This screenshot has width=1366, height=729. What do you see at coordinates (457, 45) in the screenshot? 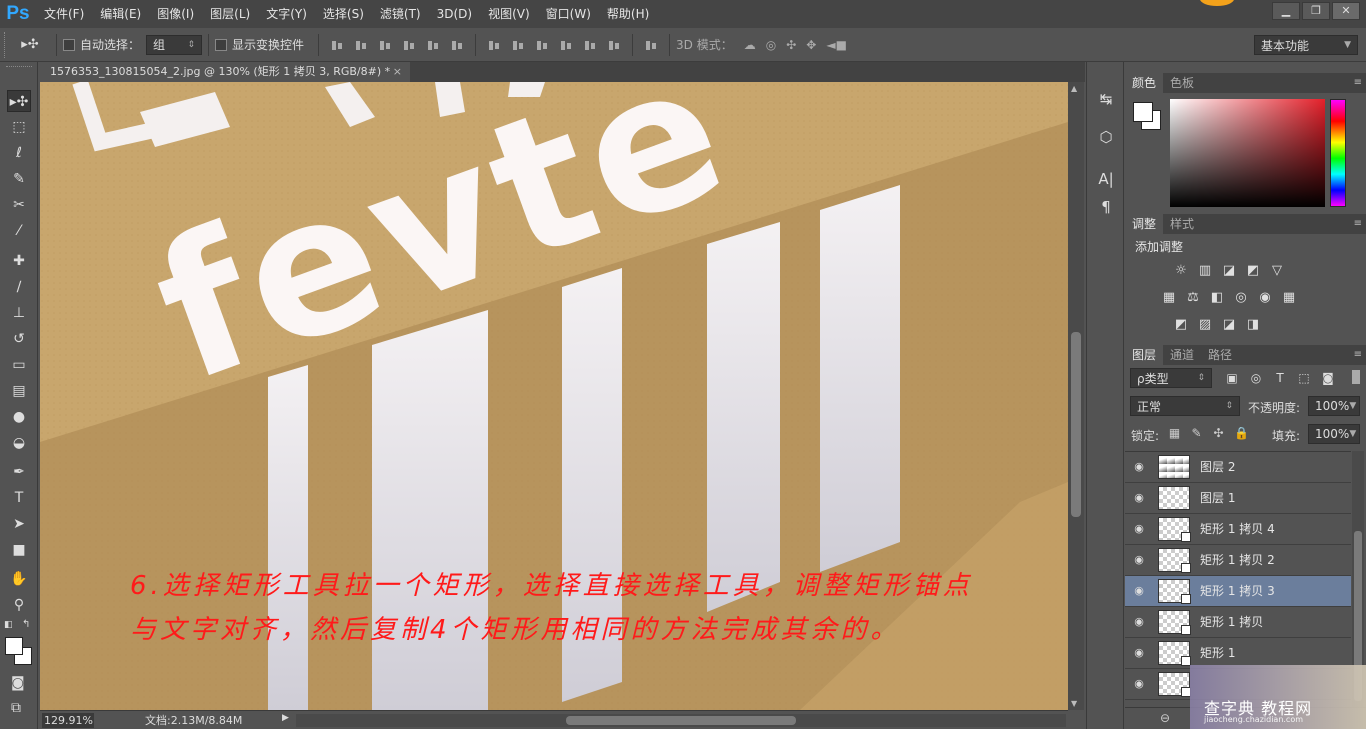
I see `align-right-icon` at bounding box center [457, 45].